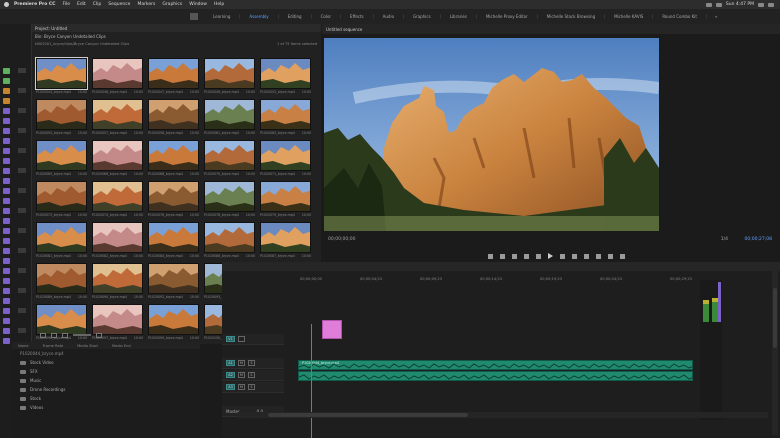 The width and height of the screenshot is (780, 438). I want to click on menu-help: Help, so click(219, 4).